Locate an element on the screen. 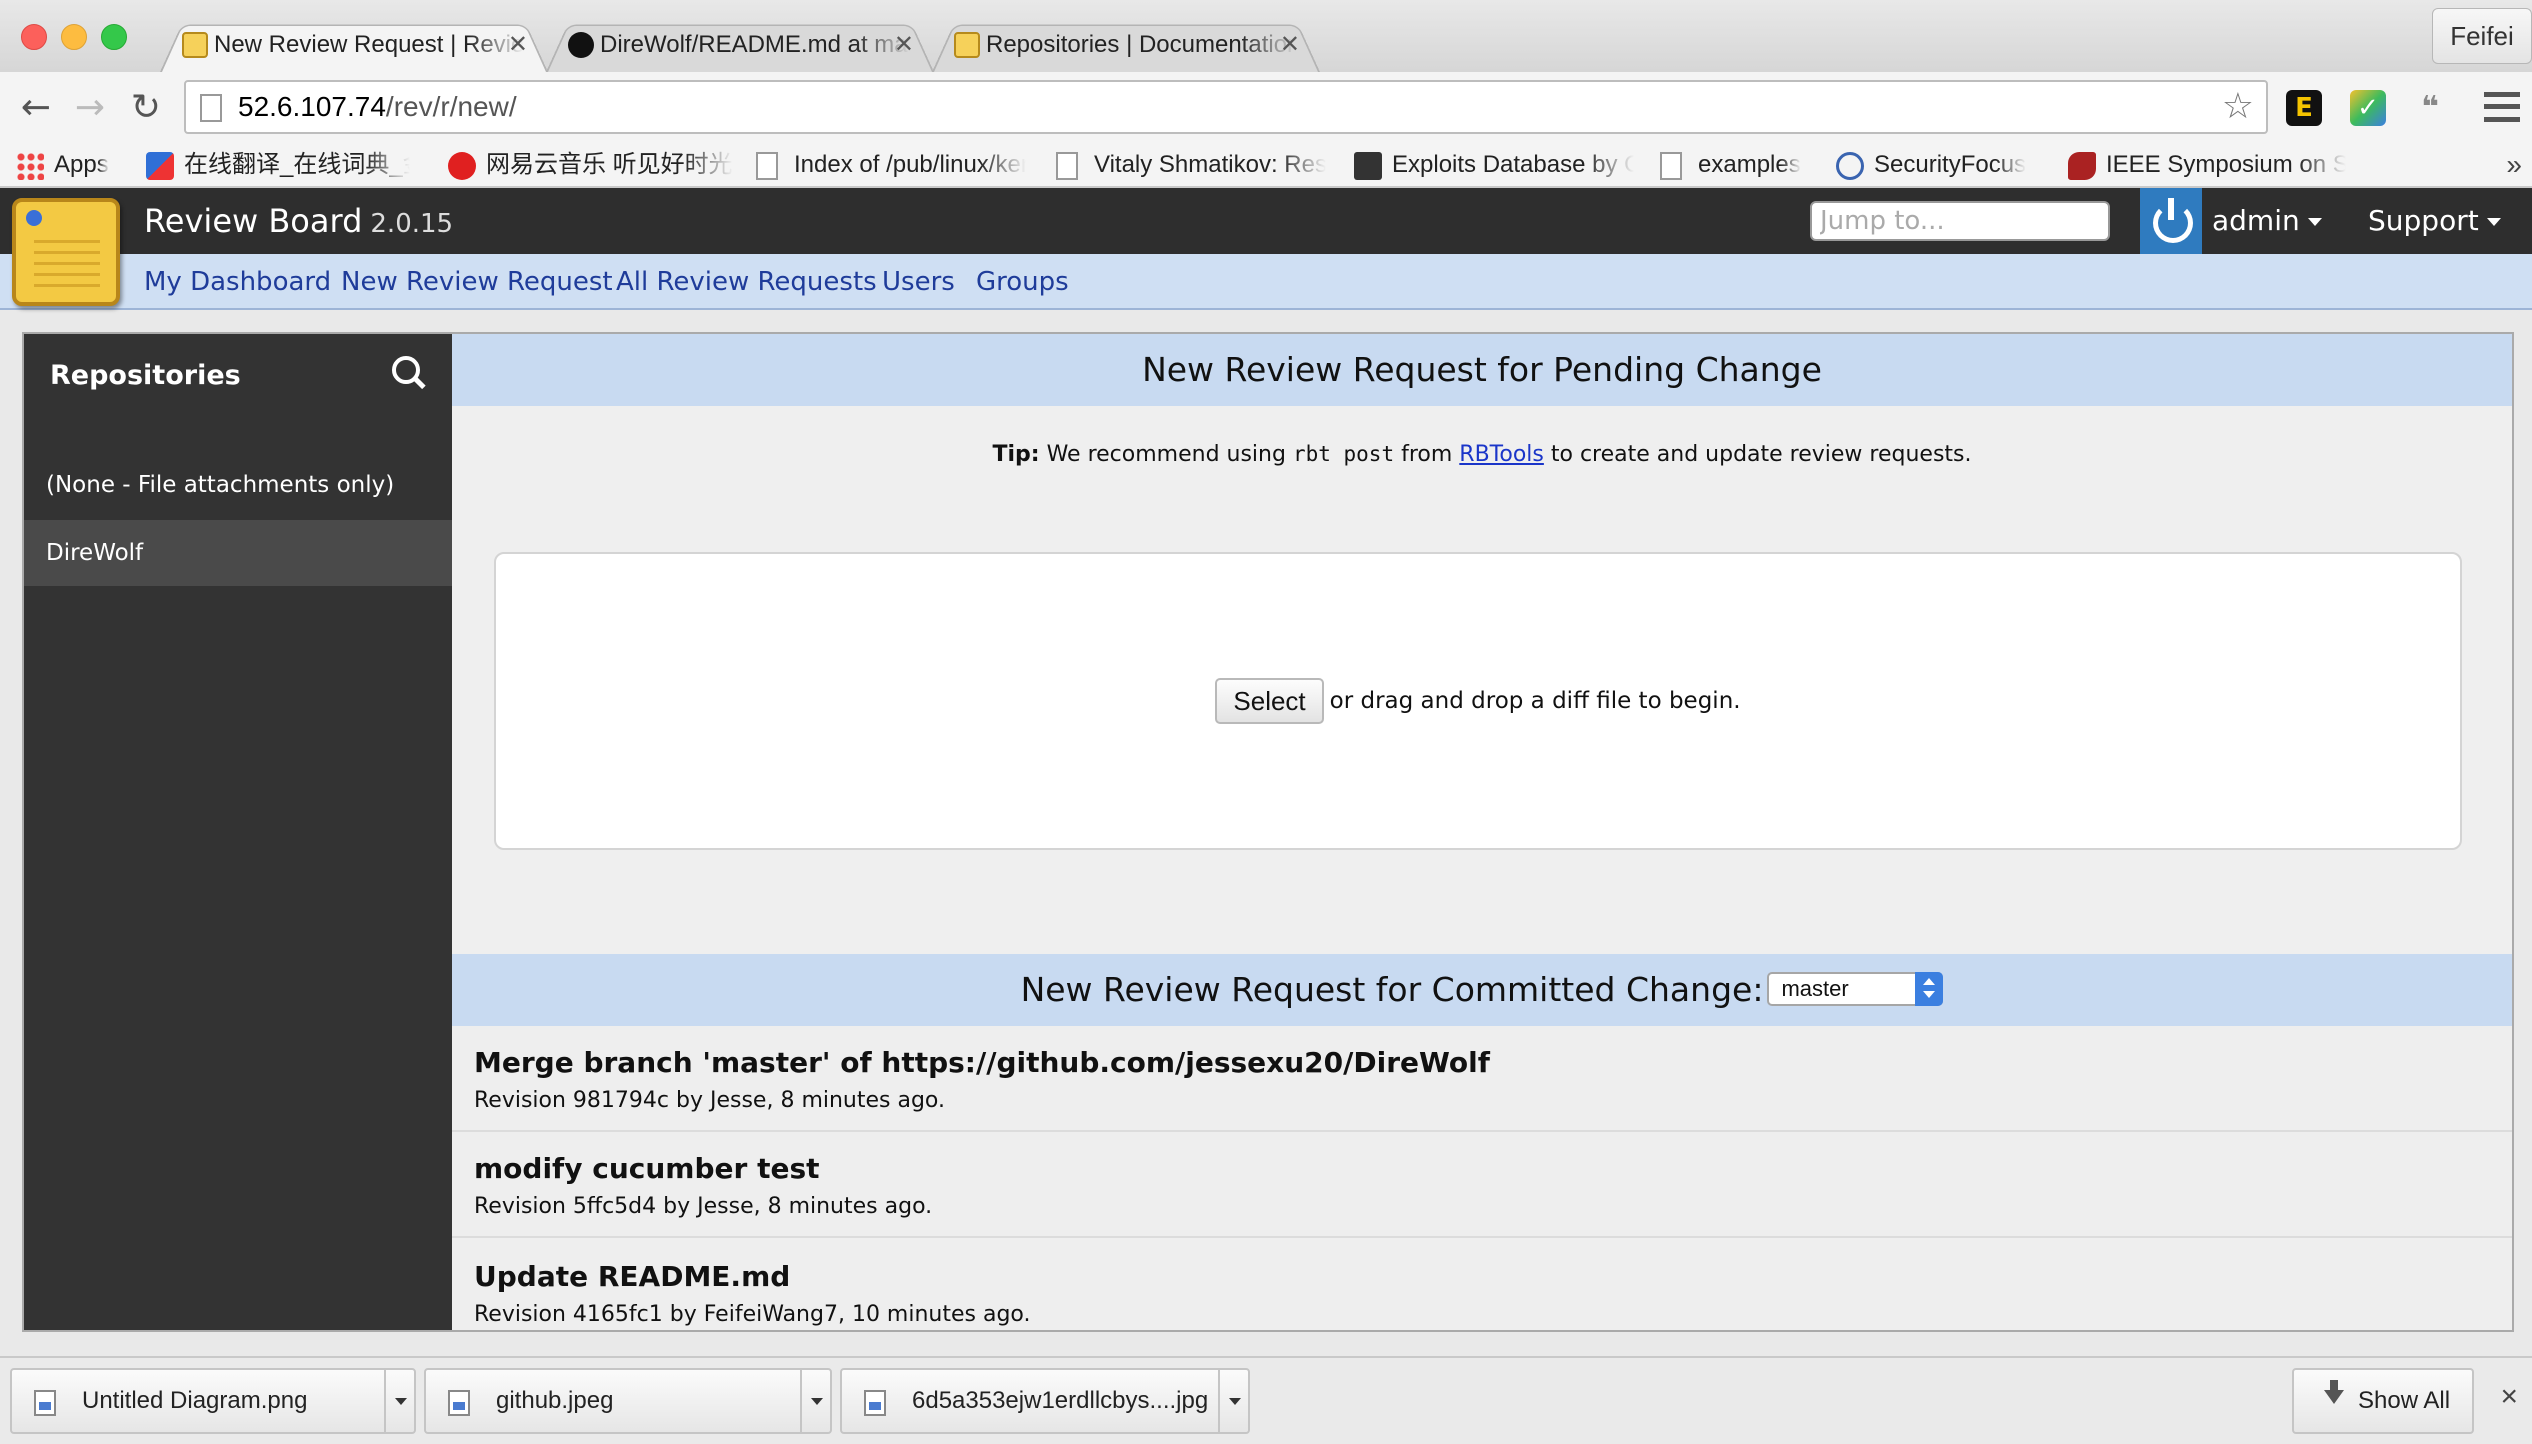 The height and width of the screenshot is (1444, 2532). download-item: Untitled Diagram.png is located at coordinates (213, 1401).